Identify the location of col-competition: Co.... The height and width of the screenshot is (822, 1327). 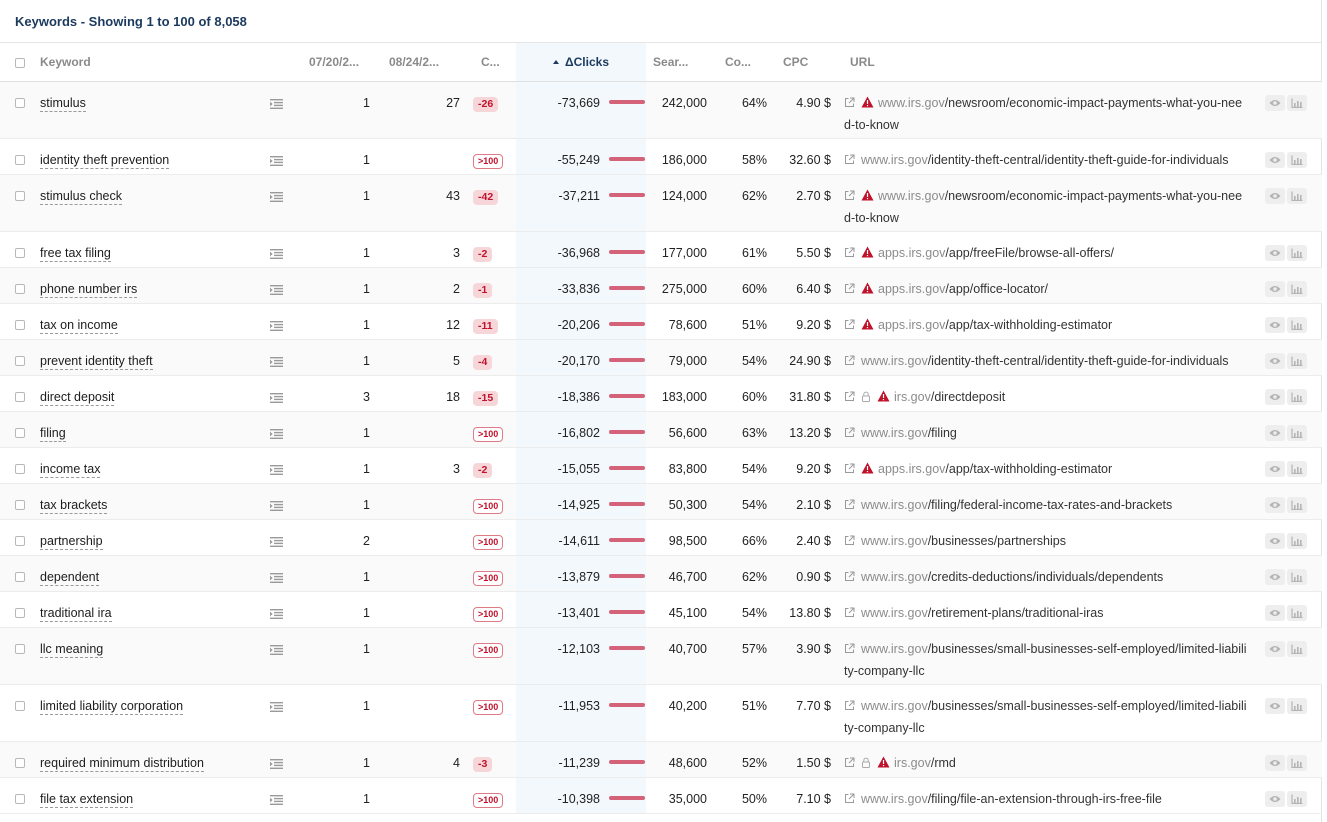
(747, 62).